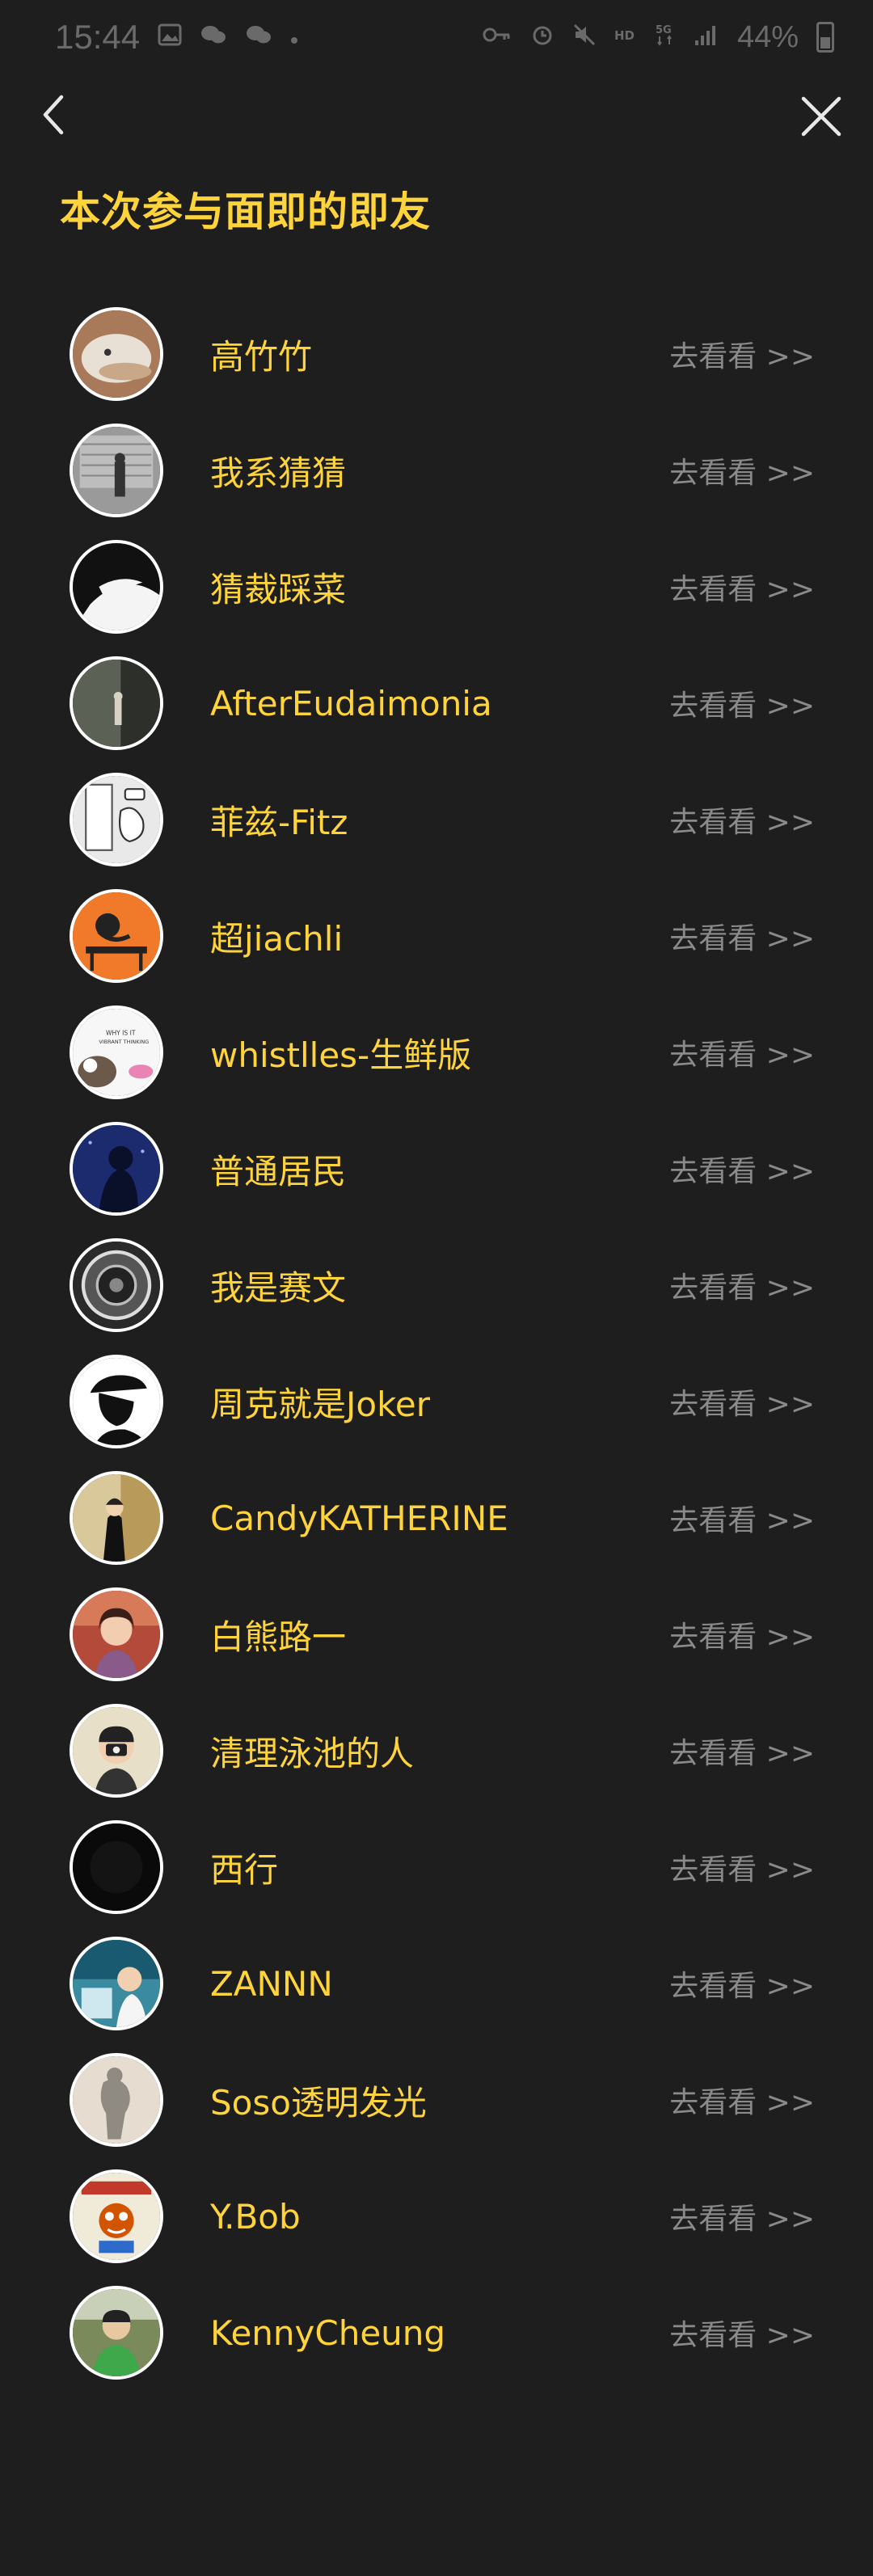 The width and height of the screenshot is (873, 2576). Describe the element at coordinates (256, 2216) in the screenshot. I see `user-name: Y.Bob` at that location.